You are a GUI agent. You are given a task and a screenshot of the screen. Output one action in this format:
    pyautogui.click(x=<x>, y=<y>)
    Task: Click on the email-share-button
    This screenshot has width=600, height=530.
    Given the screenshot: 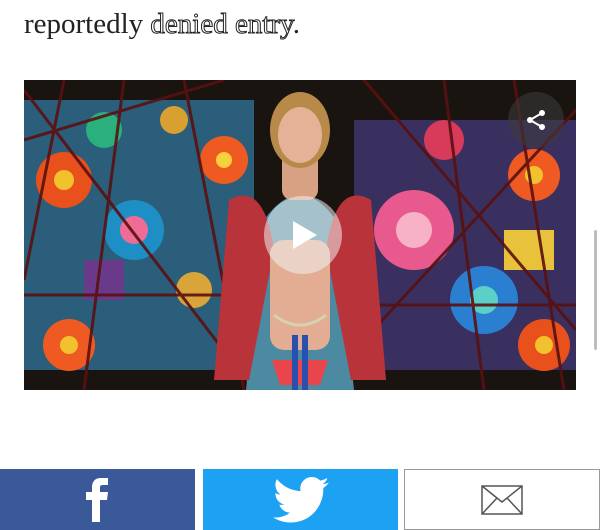 What is the action you would take?
    pyautogui.click(x=502, y=499)
    